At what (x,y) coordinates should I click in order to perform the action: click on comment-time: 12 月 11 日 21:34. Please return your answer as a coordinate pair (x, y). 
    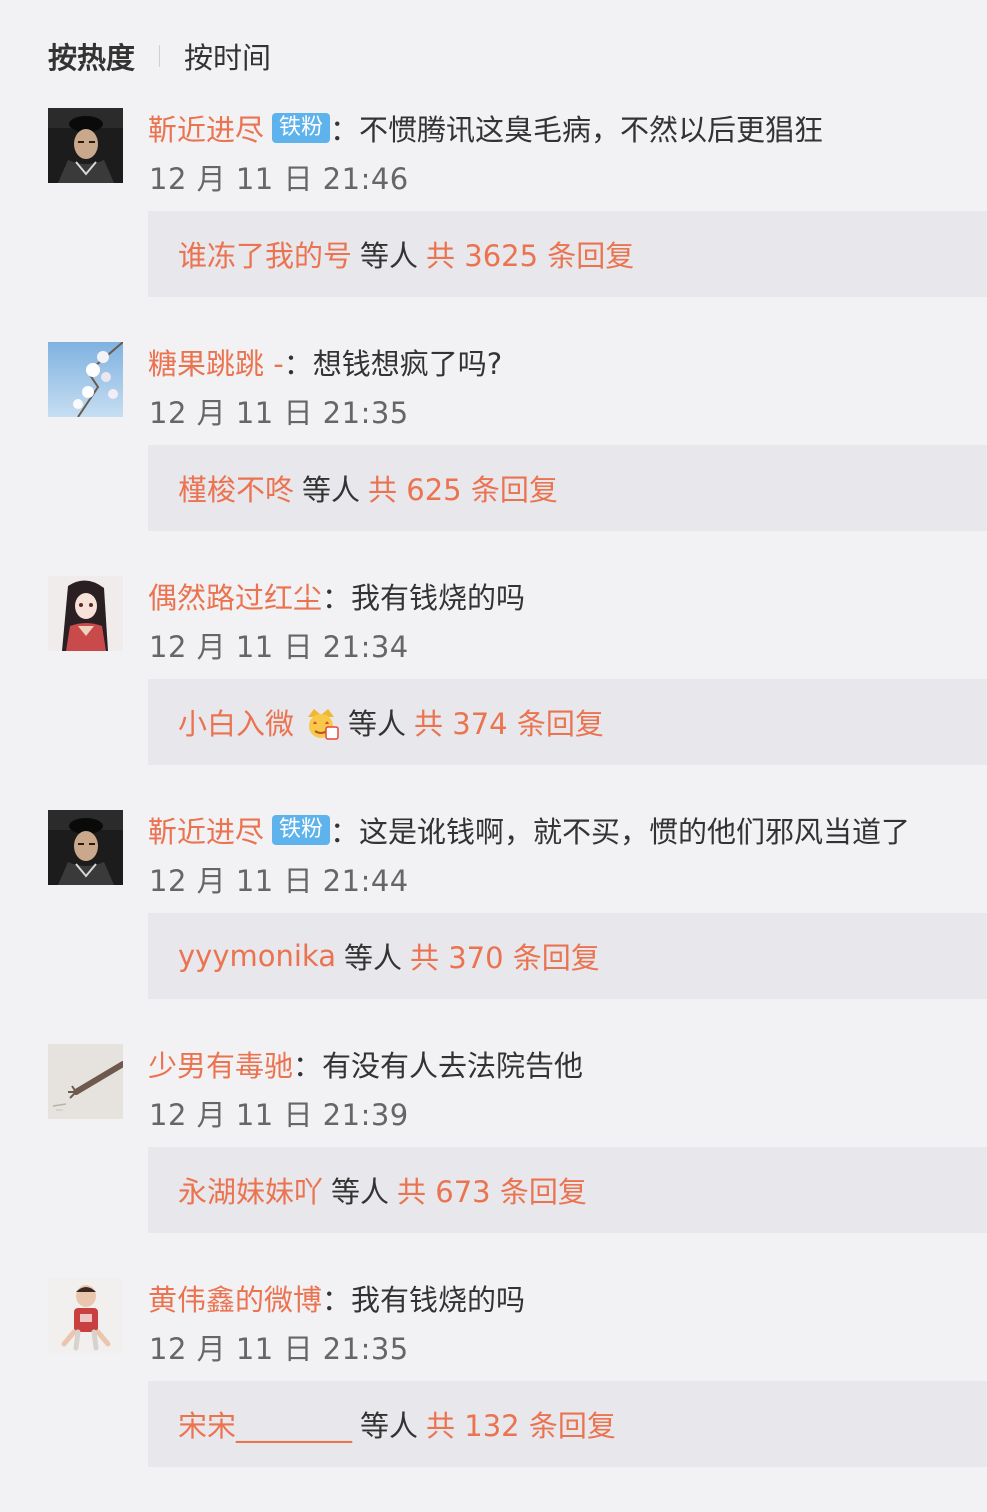
    Looking at the image, I should click on (279, 647).